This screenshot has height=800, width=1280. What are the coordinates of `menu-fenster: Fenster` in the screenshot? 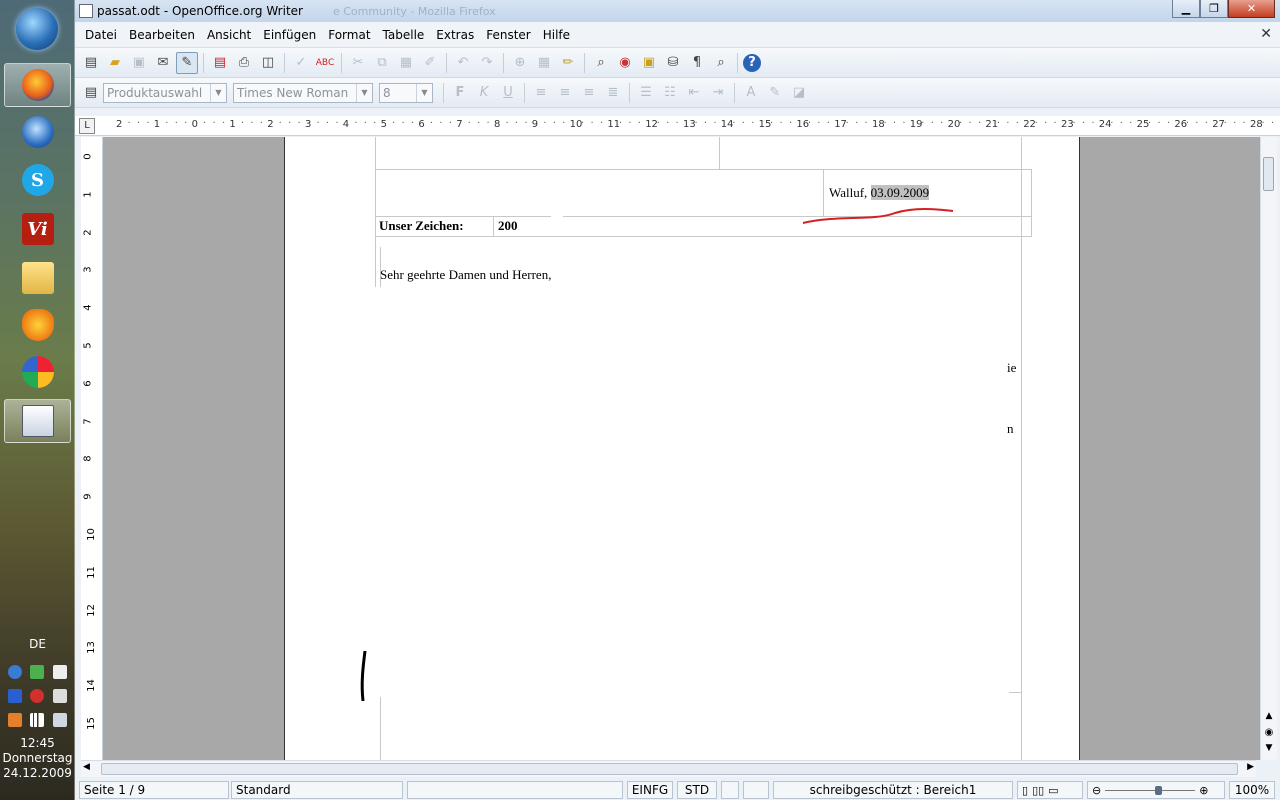 It's located at (508, 35).